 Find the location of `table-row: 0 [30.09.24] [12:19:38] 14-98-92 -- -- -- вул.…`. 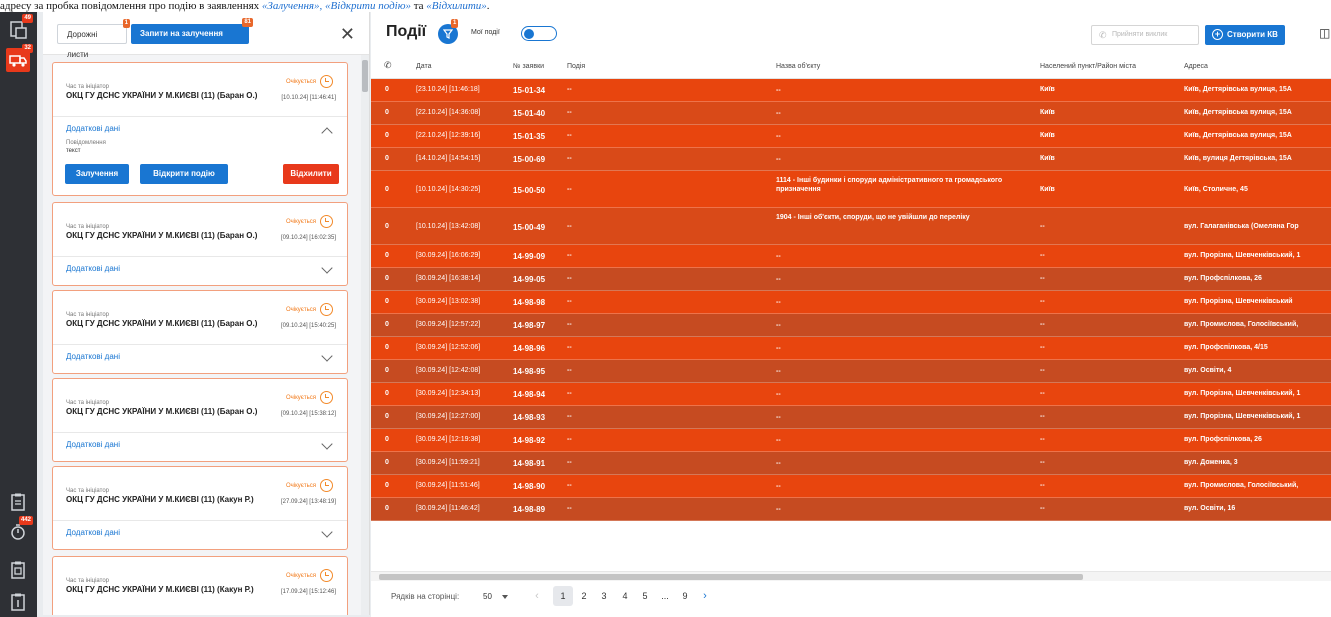

table-row: 0 [30.09.24] [12:19:38] 14-98-92 -- -- -- вул.… is located at coordinates (851, 440).